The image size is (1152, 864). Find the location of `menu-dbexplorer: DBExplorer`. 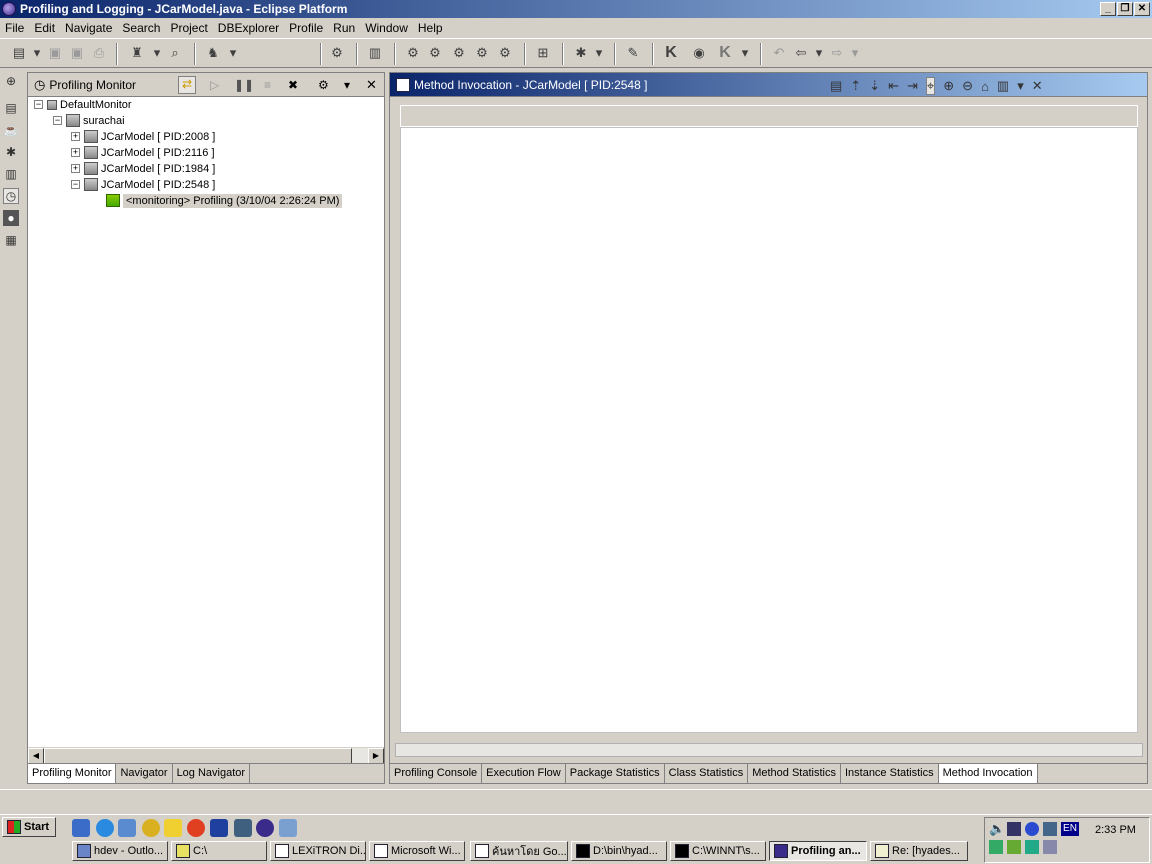

menu-dbexplorer: DBExplorer is located at coordinates (248, 28).